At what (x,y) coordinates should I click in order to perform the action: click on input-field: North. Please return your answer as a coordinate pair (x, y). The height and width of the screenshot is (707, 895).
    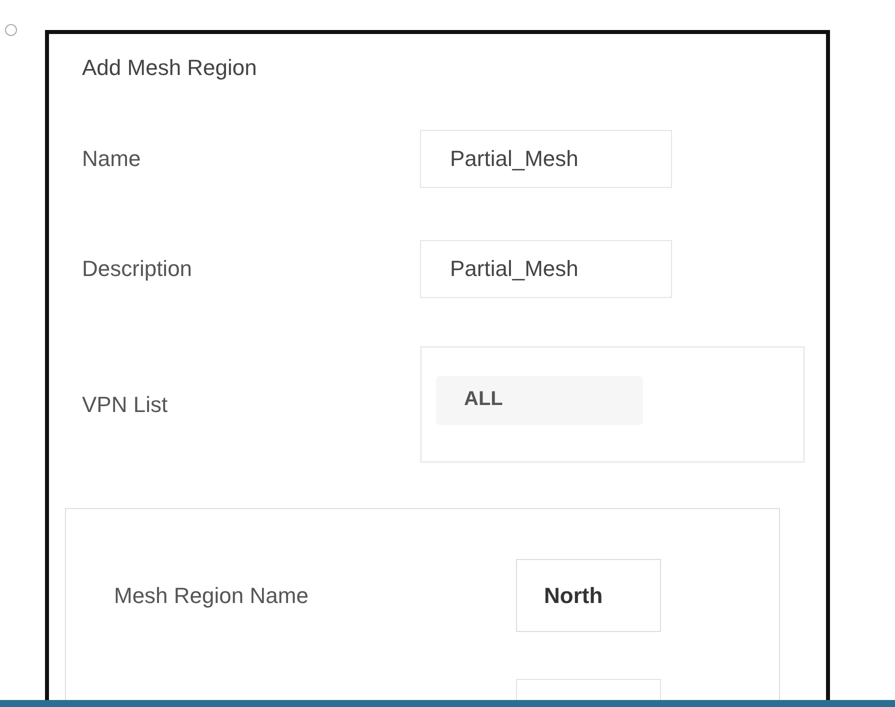
    Looking at the image, I should click on (588, 595).